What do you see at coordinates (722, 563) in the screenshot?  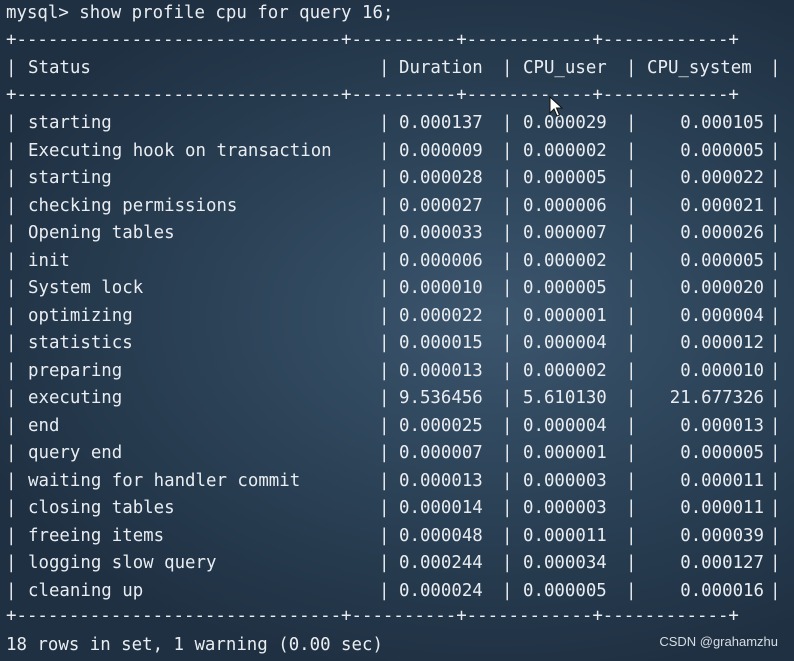 I see `cpu-system-cell: 0.000127` at bounding box center [722, 563].